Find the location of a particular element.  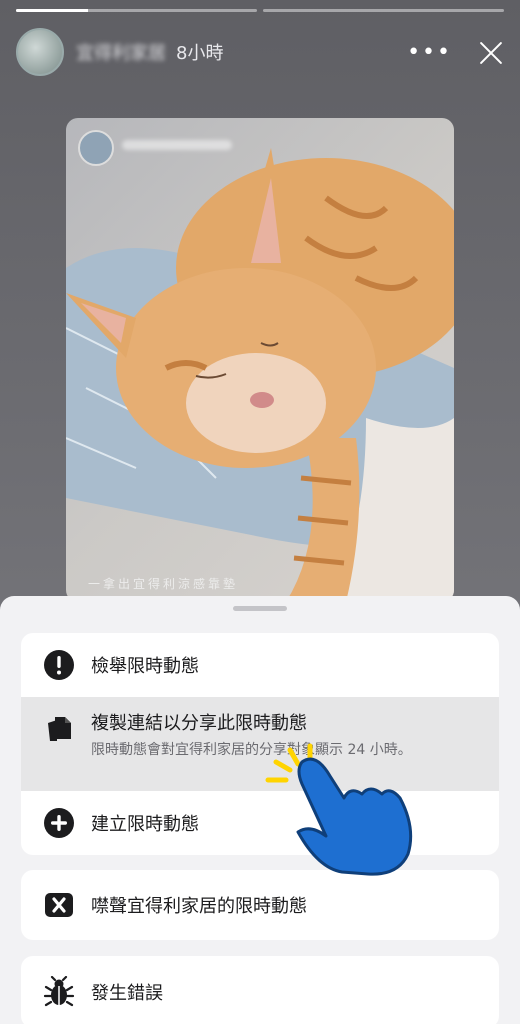

close-icon is located at coordinates (491, 52).